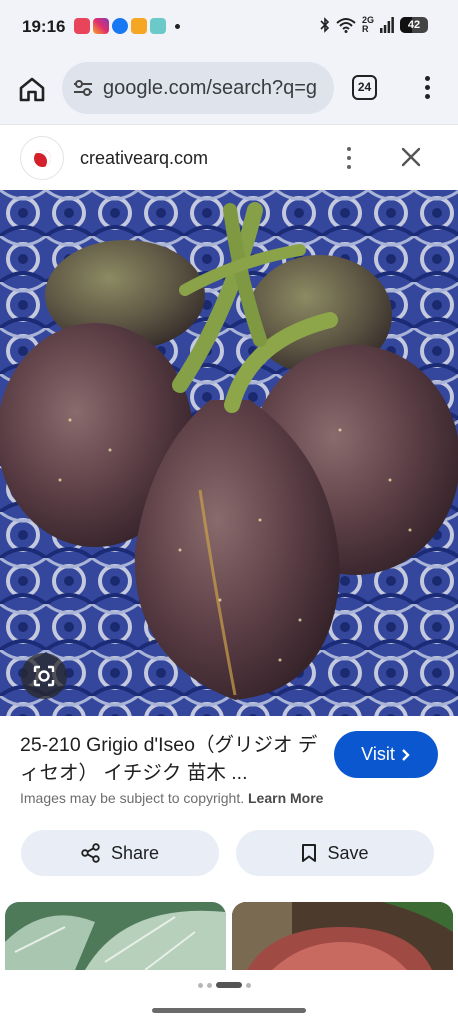  I want to click on google-lens-icon, so click(44, 676).